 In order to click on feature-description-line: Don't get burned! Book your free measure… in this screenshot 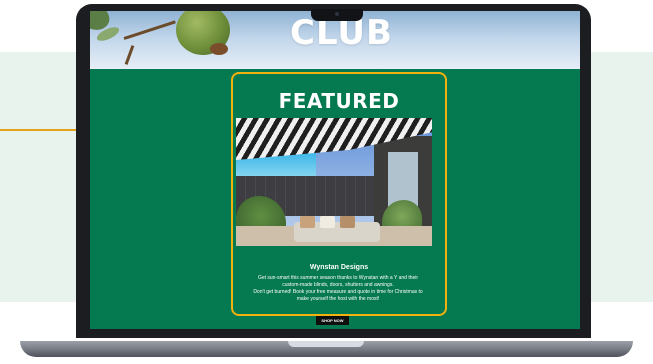, I will do `click(338, 292)`.